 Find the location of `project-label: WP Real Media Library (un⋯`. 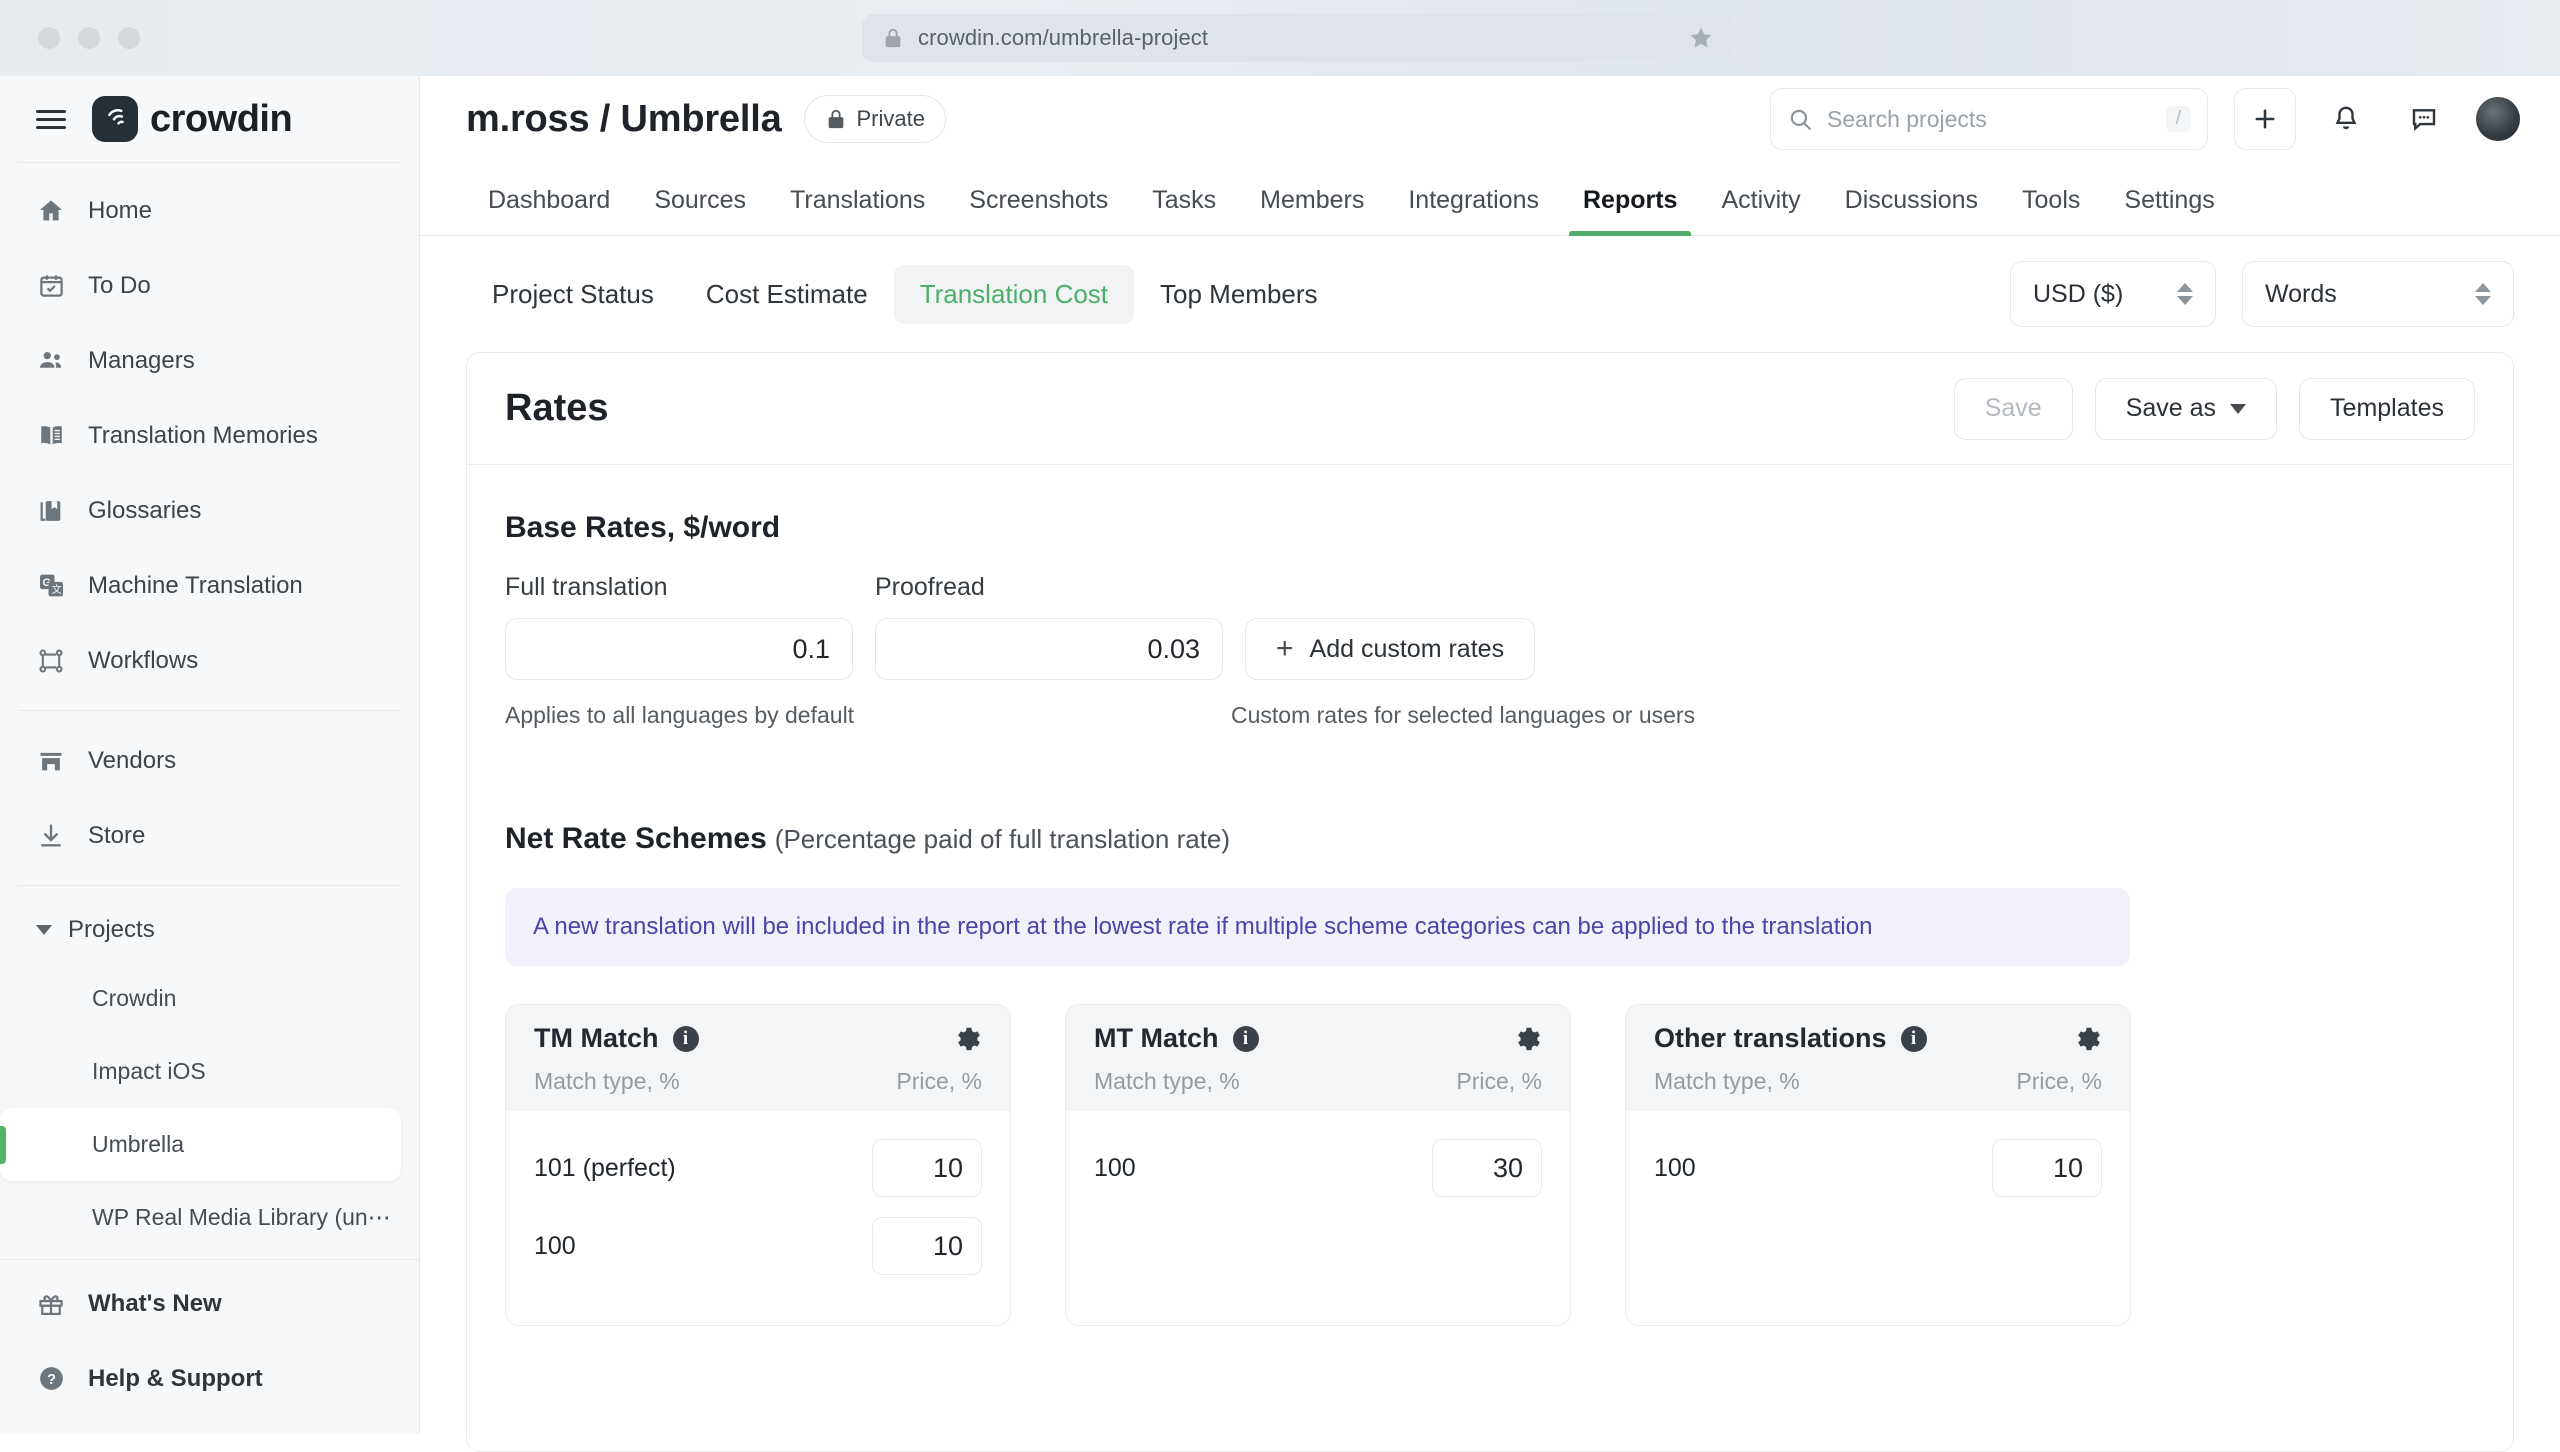

project-label: WP Real Media Library (un⋯ is located at coordinates (241, 1217).